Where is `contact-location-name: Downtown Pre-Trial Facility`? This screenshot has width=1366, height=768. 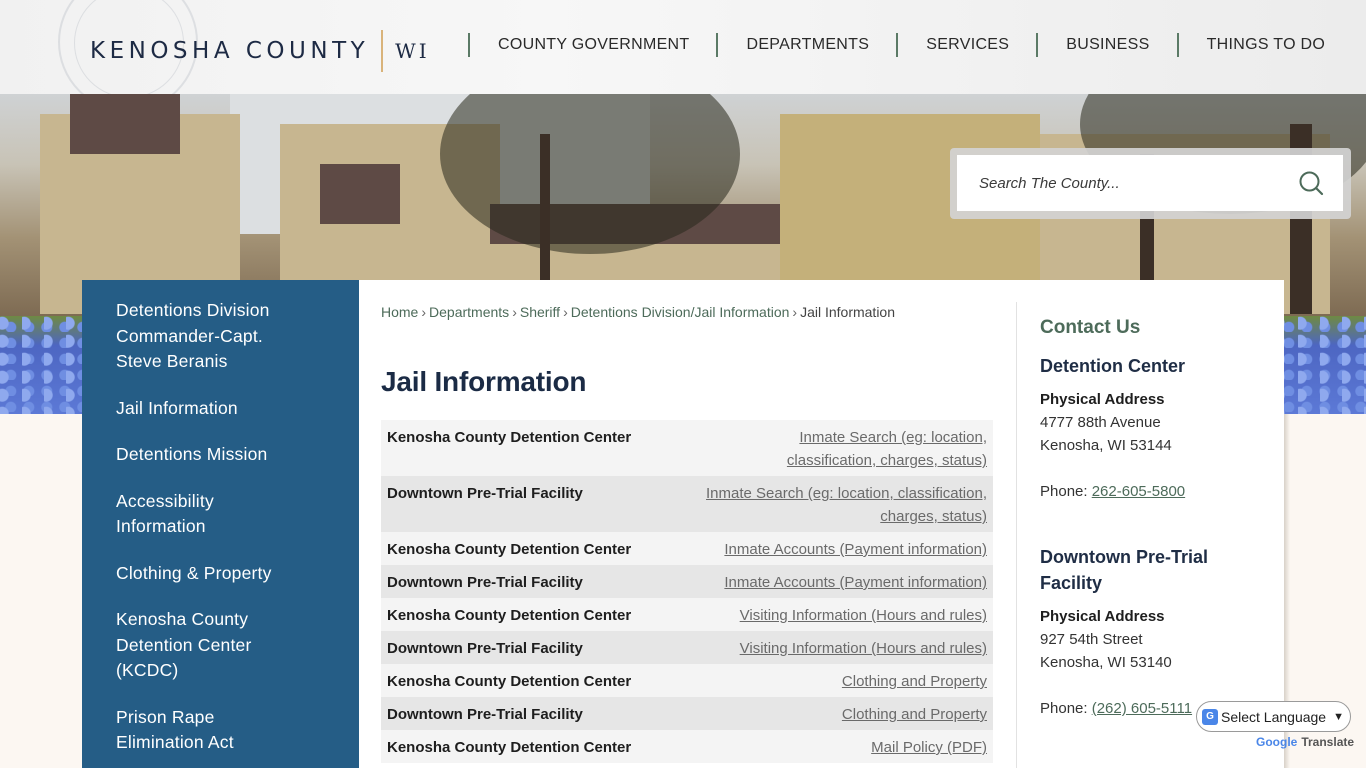
contact-location-name: Downtown Pre-Trial Facility is located at coordinates (1124, 570).